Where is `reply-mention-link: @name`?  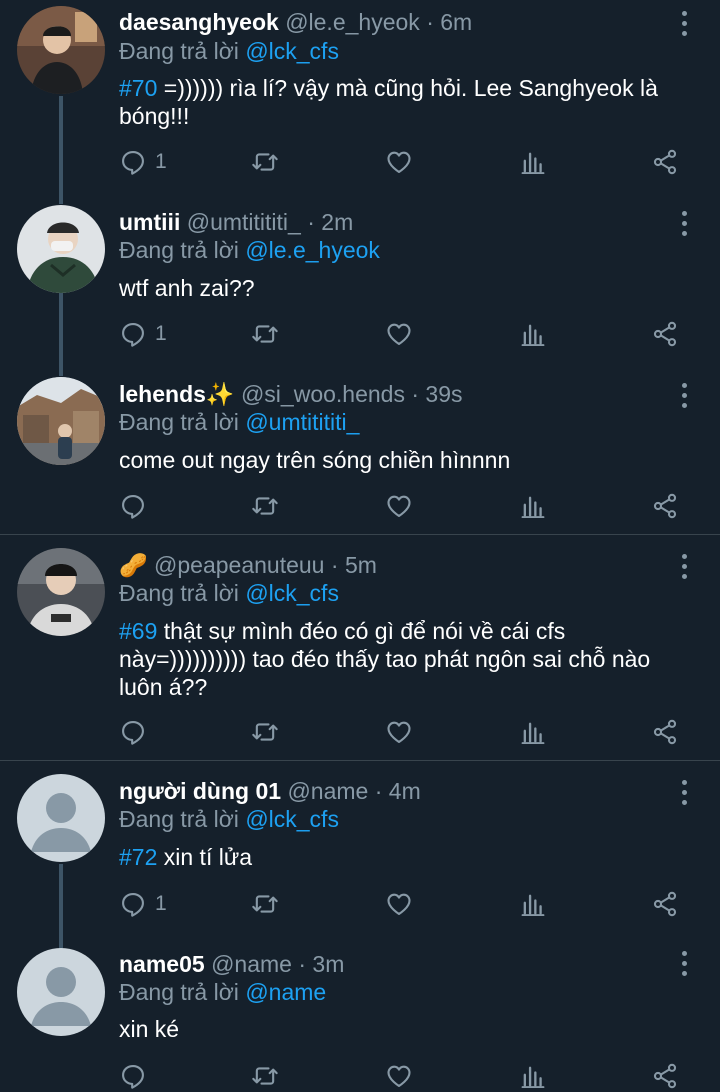
reply-mention-link: @name is located at coordinates (285, 992).